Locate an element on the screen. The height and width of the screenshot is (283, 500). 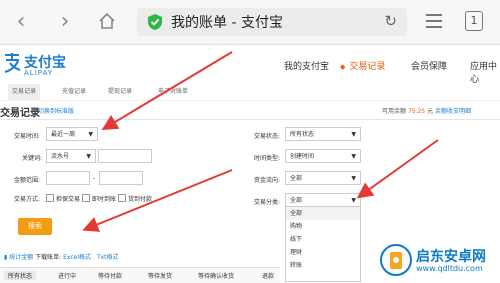
arrow-to-search-button is located at coordinates (157, 200).